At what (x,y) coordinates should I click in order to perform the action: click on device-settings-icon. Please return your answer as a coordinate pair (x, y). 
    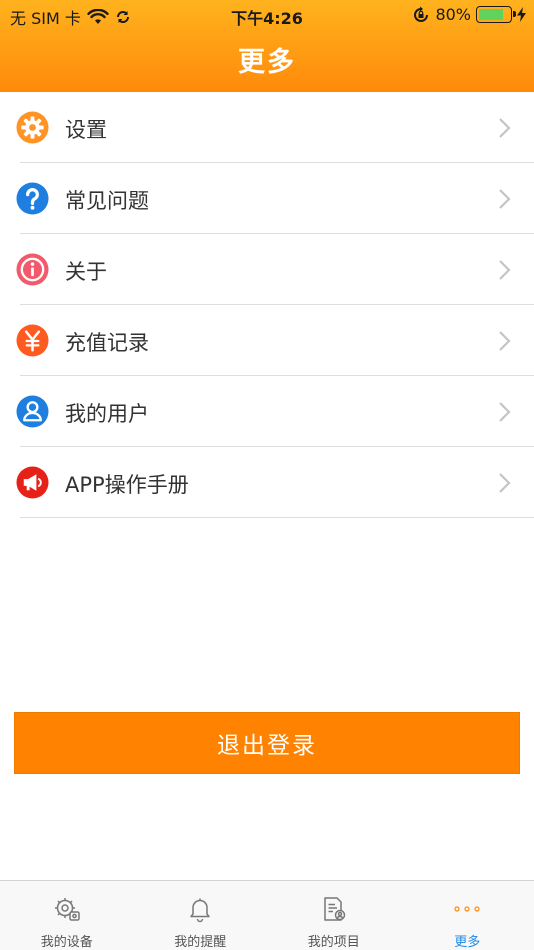
    Looking at the image, I should click on (67, 909).